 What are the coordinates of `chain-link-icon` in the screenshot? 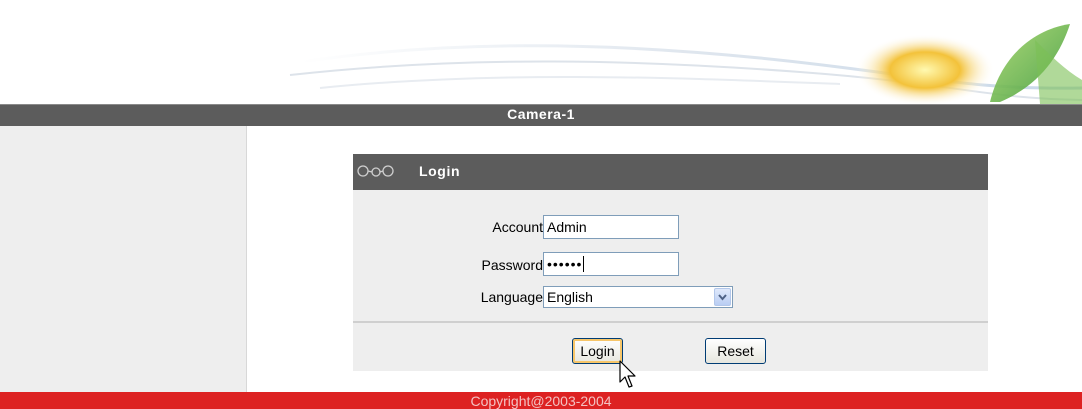 It's located at (375, 171).